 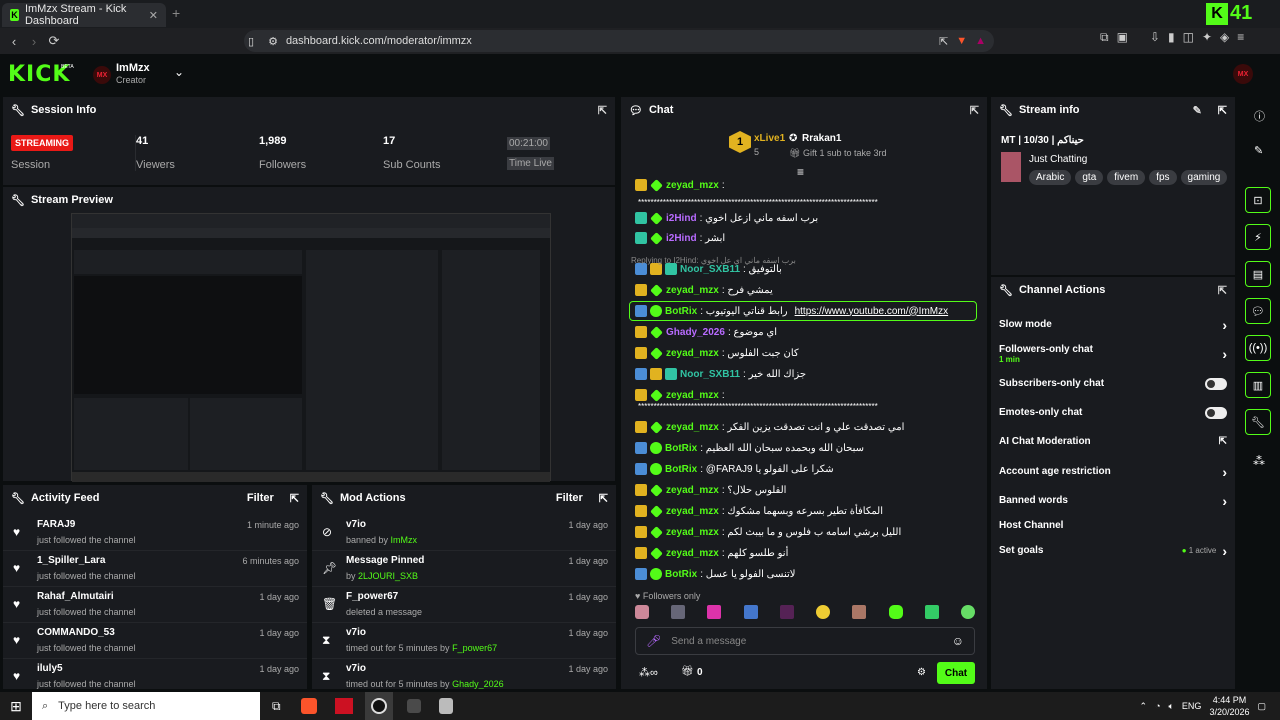 What do you see at coordinates (273, 41) in the screenshot?
I see `site-info-icon: ⚙` at bounding box center [273, 41].